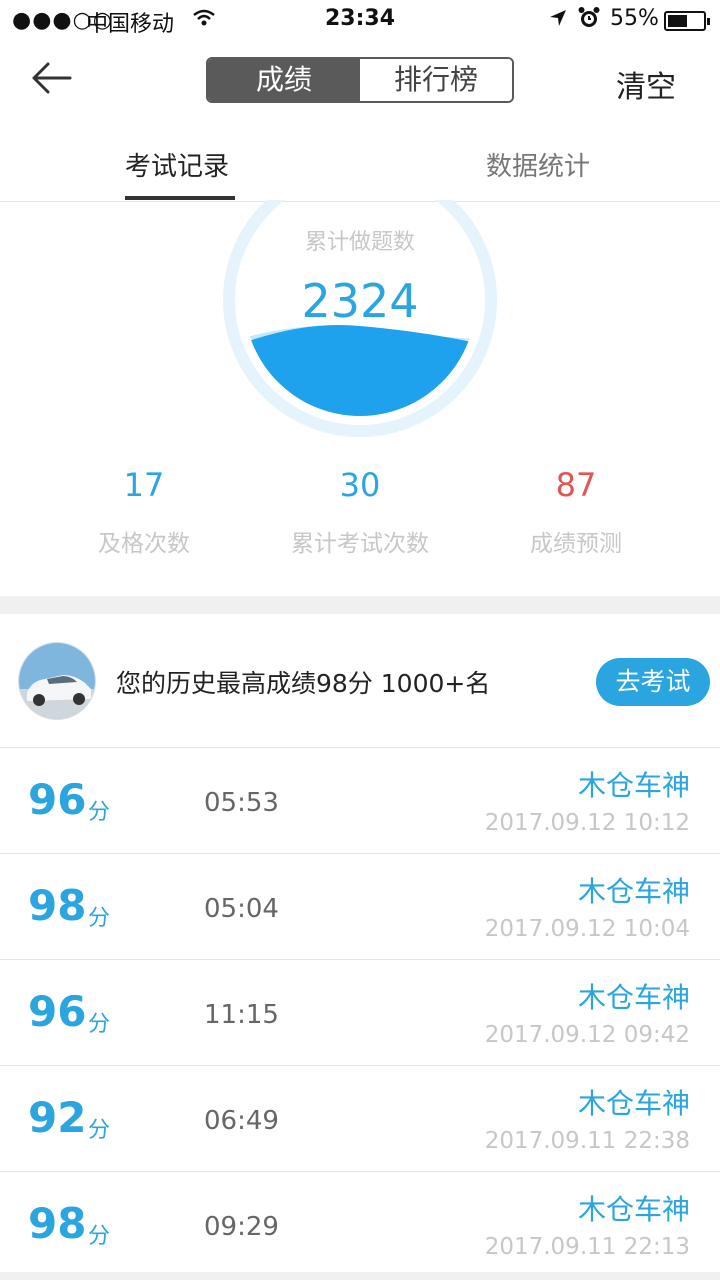  I want to click on back-arrow-icon, so click(52, 78).